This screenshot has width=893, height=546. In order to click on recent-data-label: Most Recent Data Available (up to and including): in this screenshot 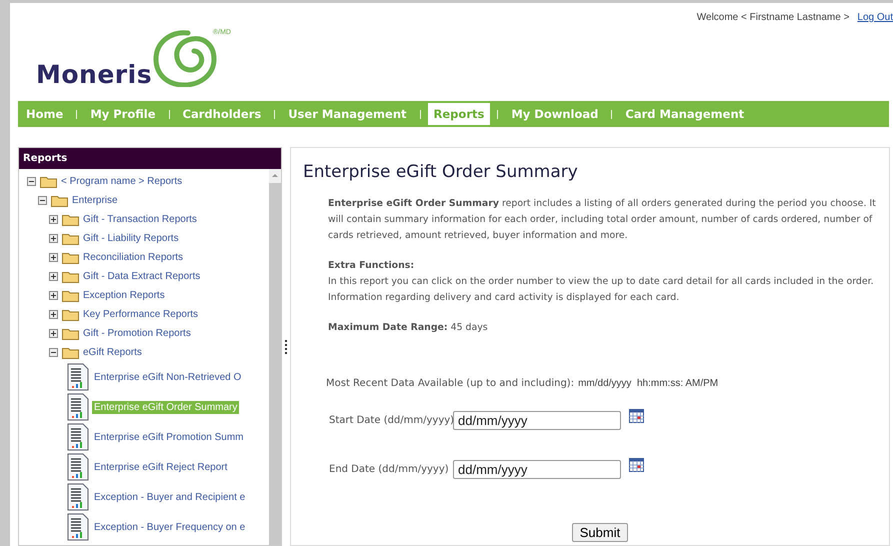, I will do `click(450, 383)`.